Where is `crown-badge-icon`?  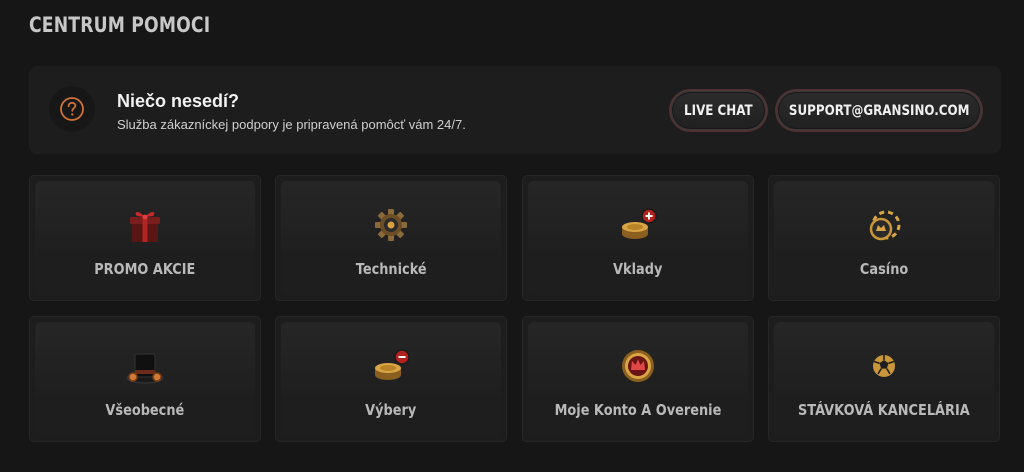 crown-badge-icon is located at coordinates (638, 366).